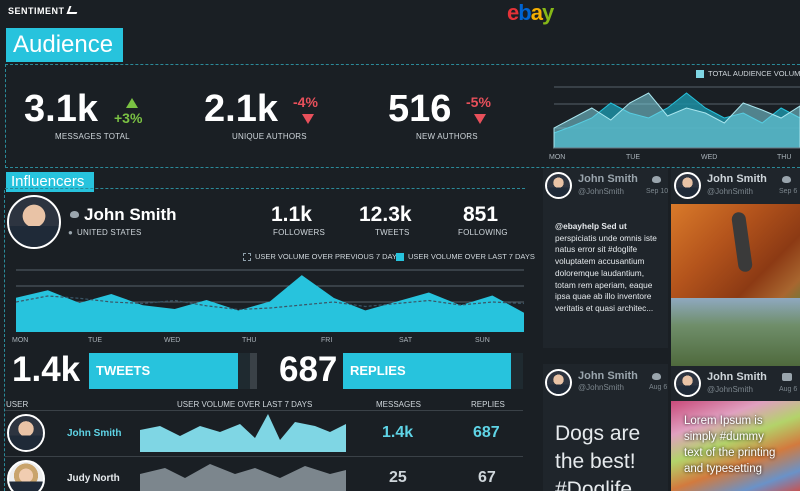 This screenshot has height=491, width=800. Describe the element at coordinates (735, 285) in the screenshot. I see `tweet-photo` at that location.